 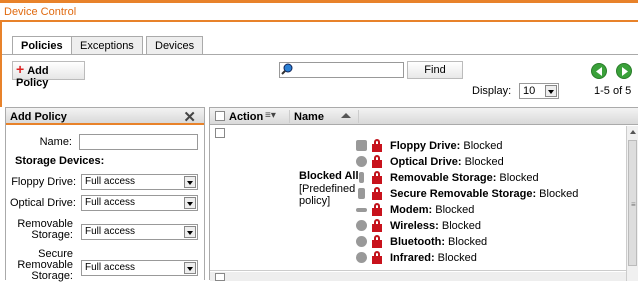 What do you see at coordinates (327, 195) in the screenshot?
I see `policy-subtitle: [Predefined policy]` at bounding box center [327, 195].